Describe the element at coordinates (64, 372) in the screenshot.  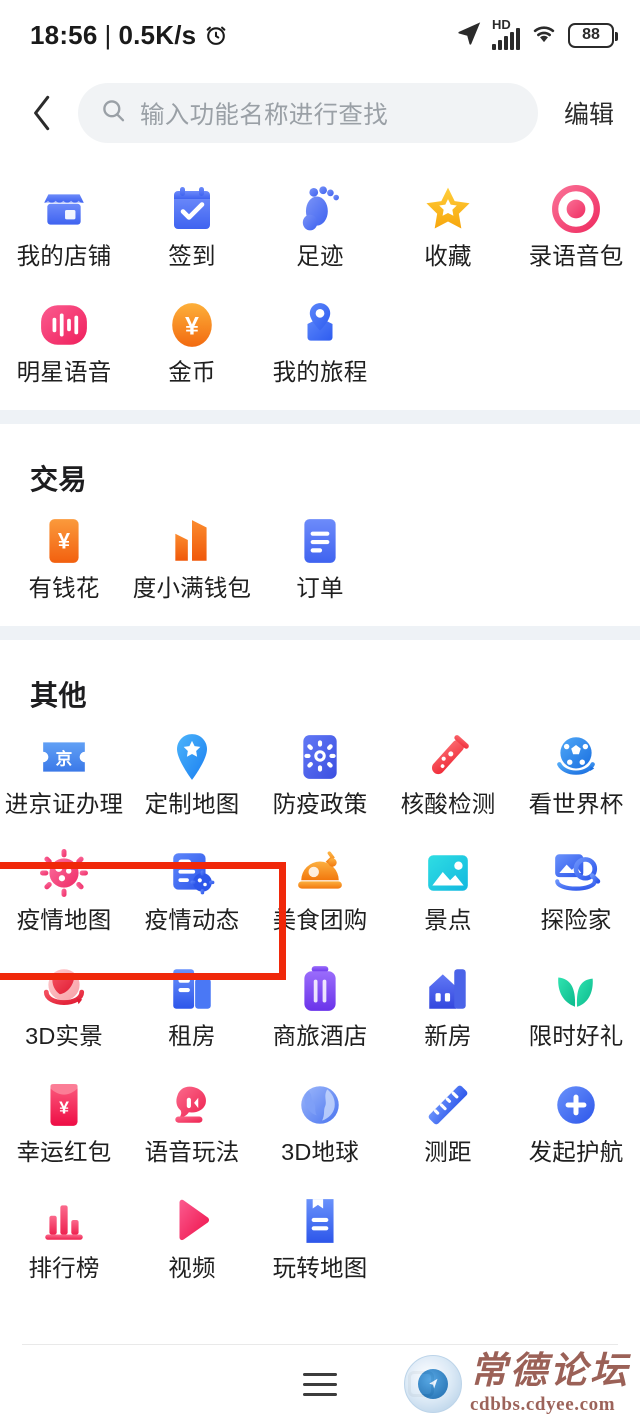
I see `app-item-label: 明星语音` at that location.